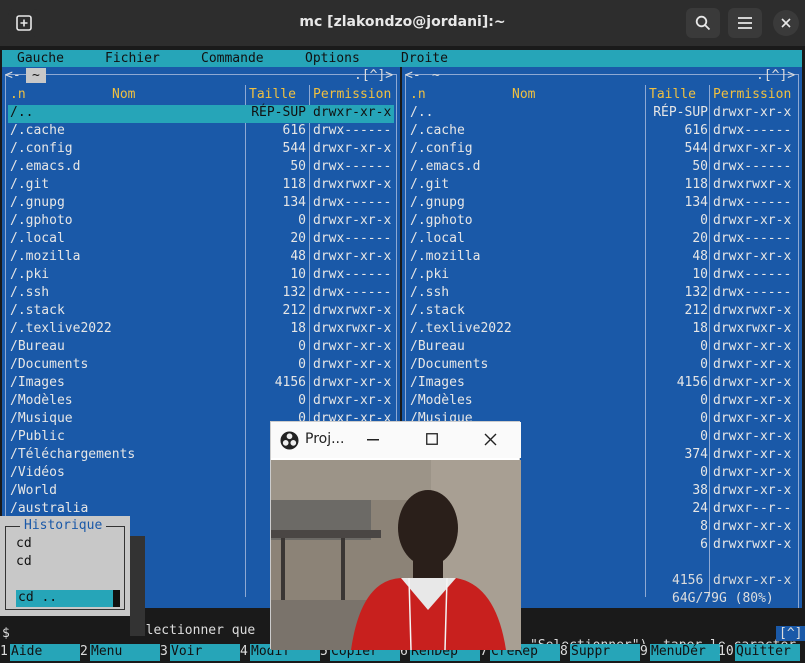  What do you see at coordinates (290, 382) in the screenshot?
I see `file-size: 4156` at bounding box center [290, 382].